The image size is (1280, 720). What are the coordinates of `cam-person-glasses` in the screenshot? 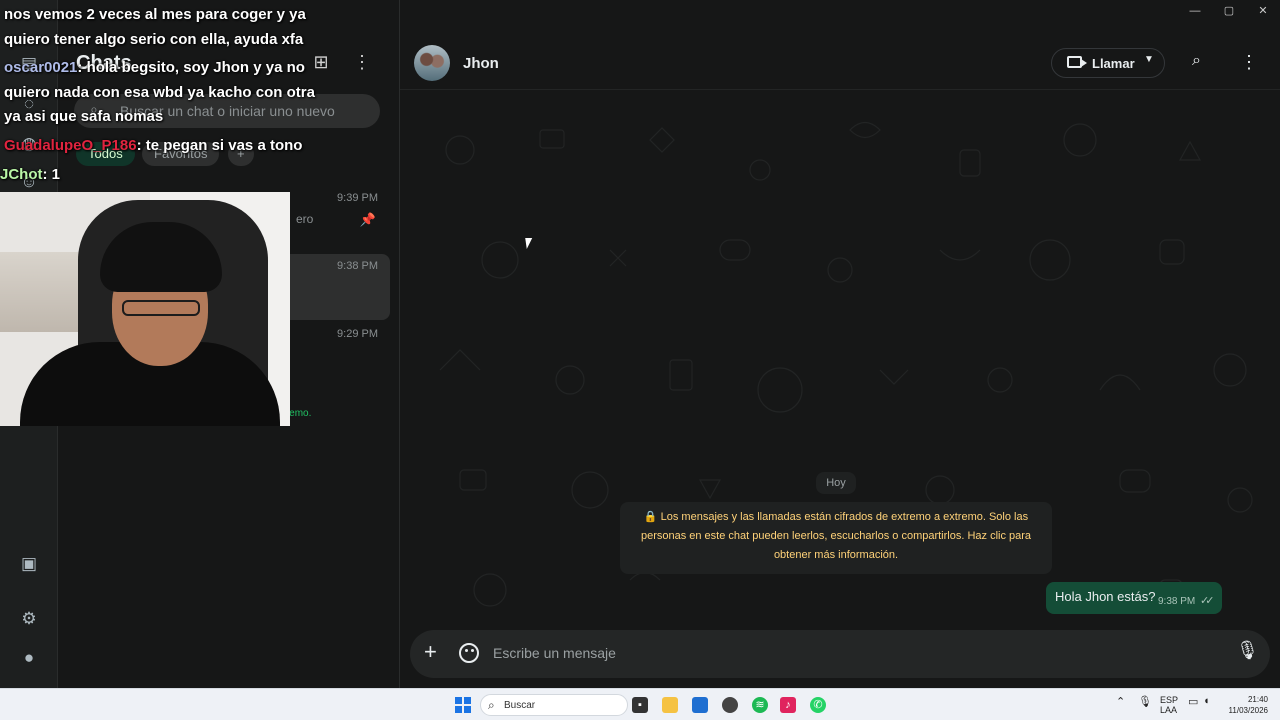 It's located at (161, 308).